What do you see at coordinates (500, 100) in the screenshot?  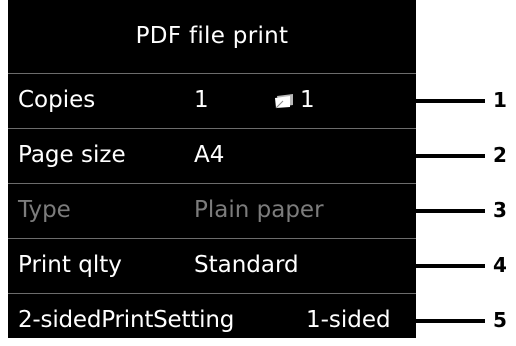 I see `callout-number-1: 1` at bounding box center [500, 100].